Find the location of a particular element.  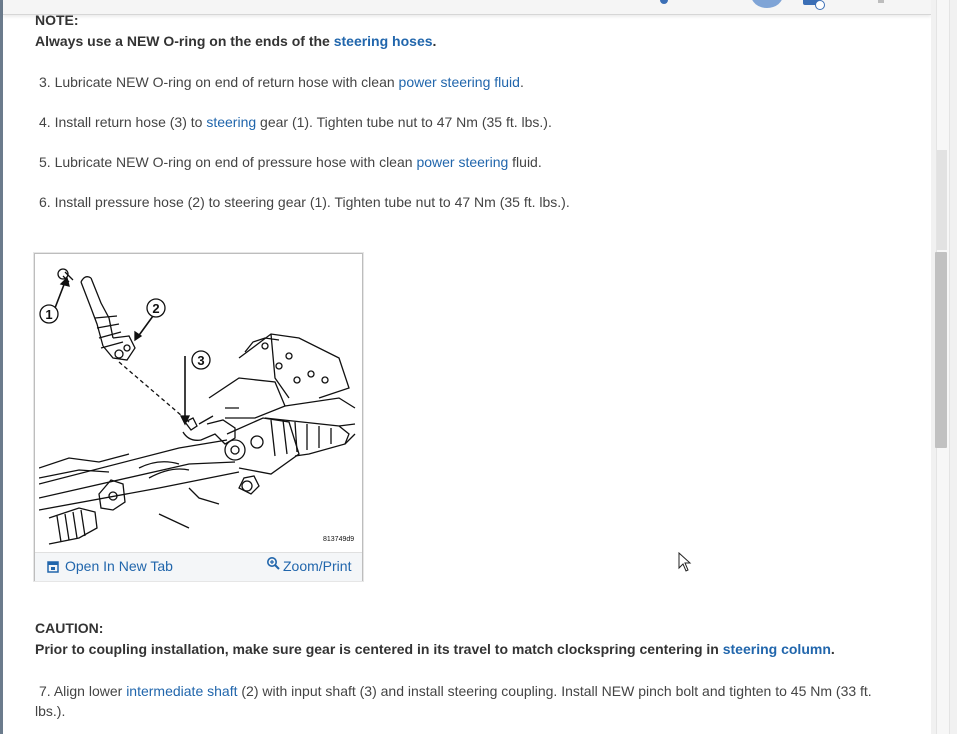

step-text-after: . is located at coordinates (521, 82).